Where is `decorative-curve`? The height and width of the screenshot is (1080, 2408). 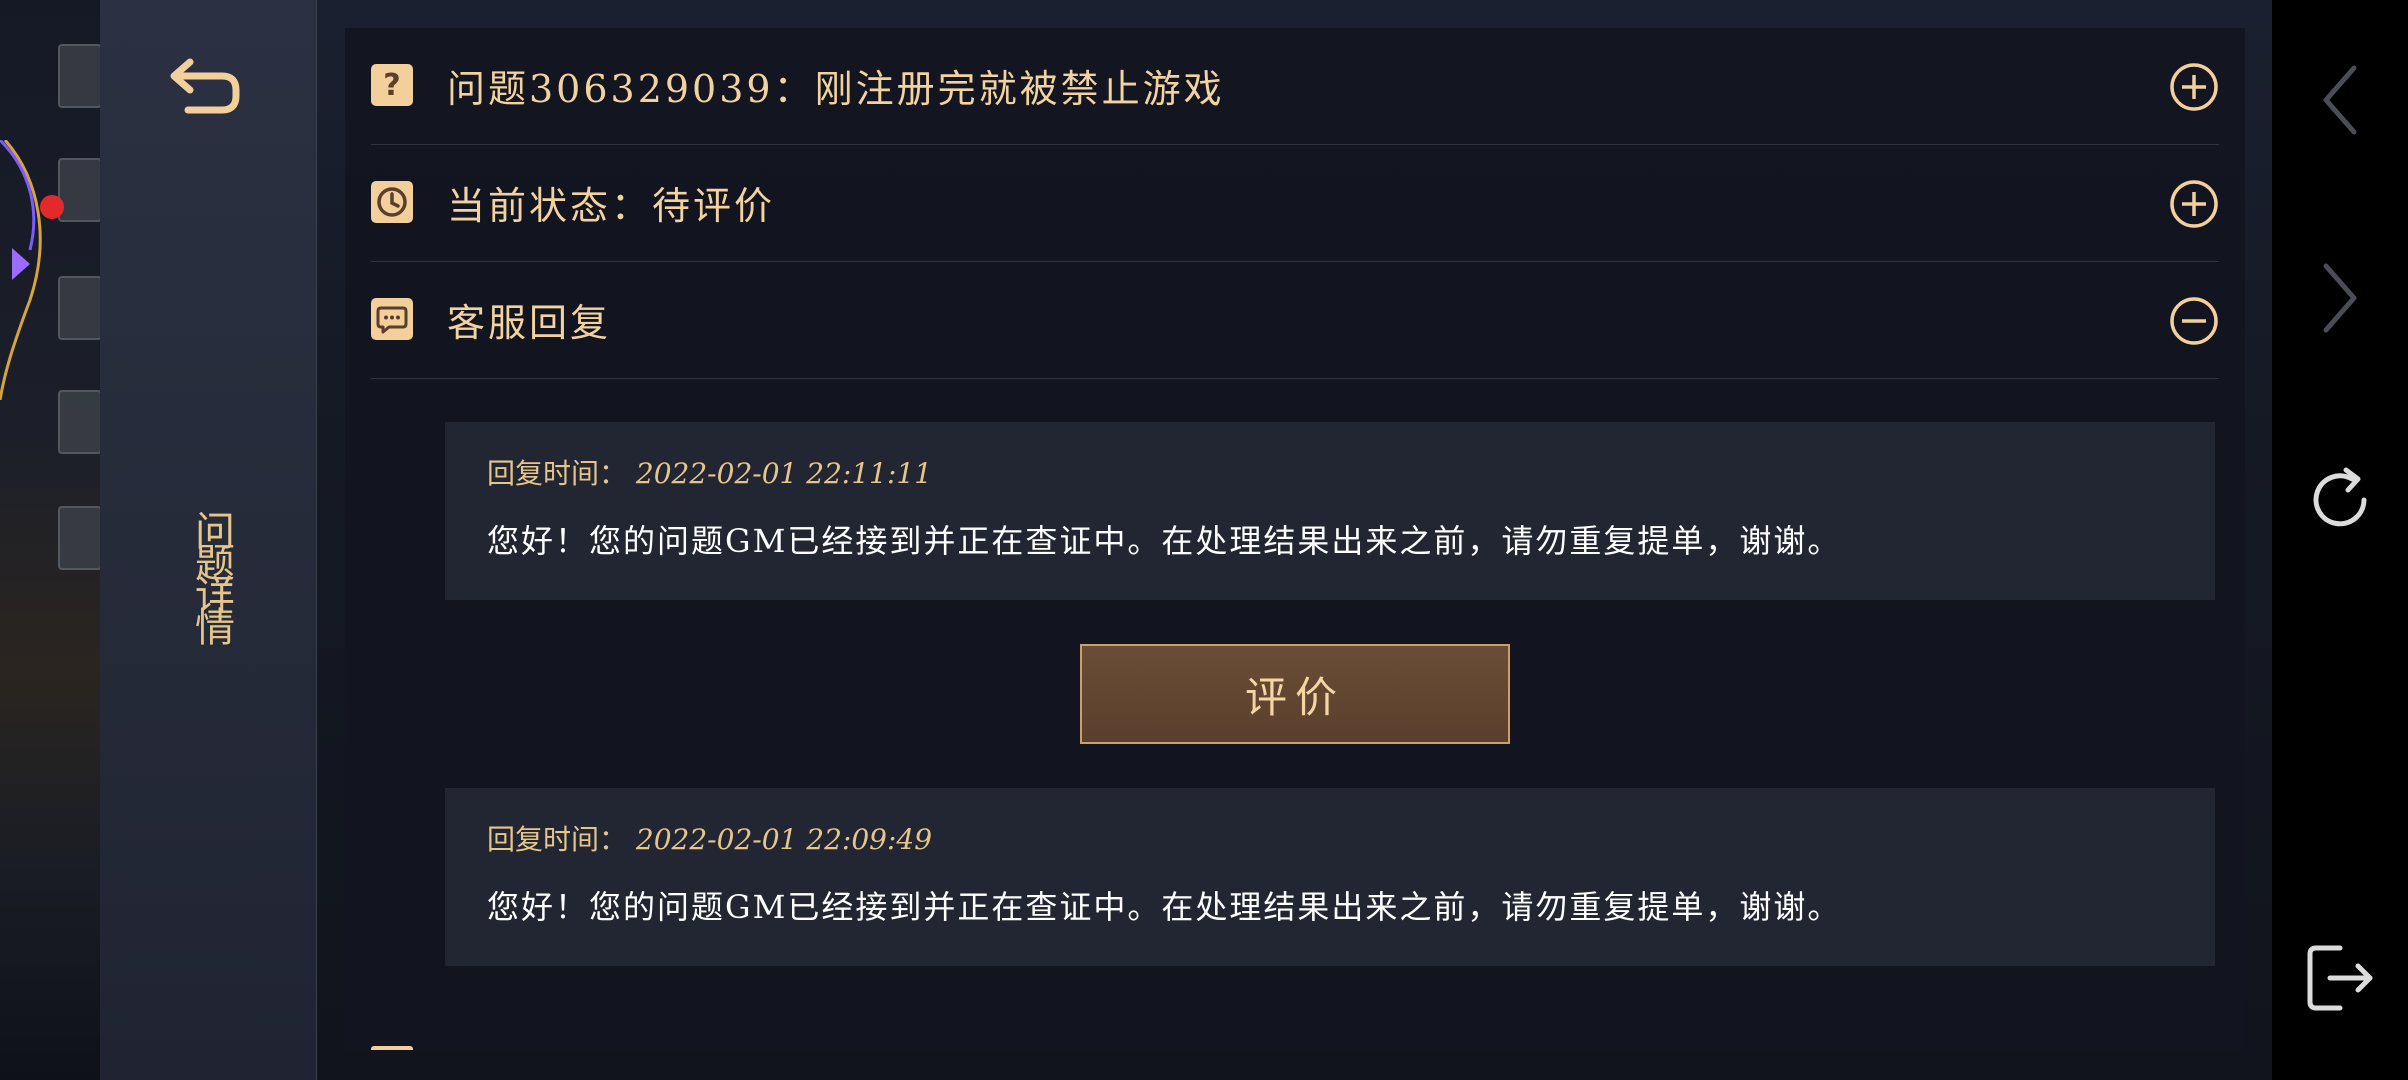 decorative-curve is located at coordinates (21, 270).